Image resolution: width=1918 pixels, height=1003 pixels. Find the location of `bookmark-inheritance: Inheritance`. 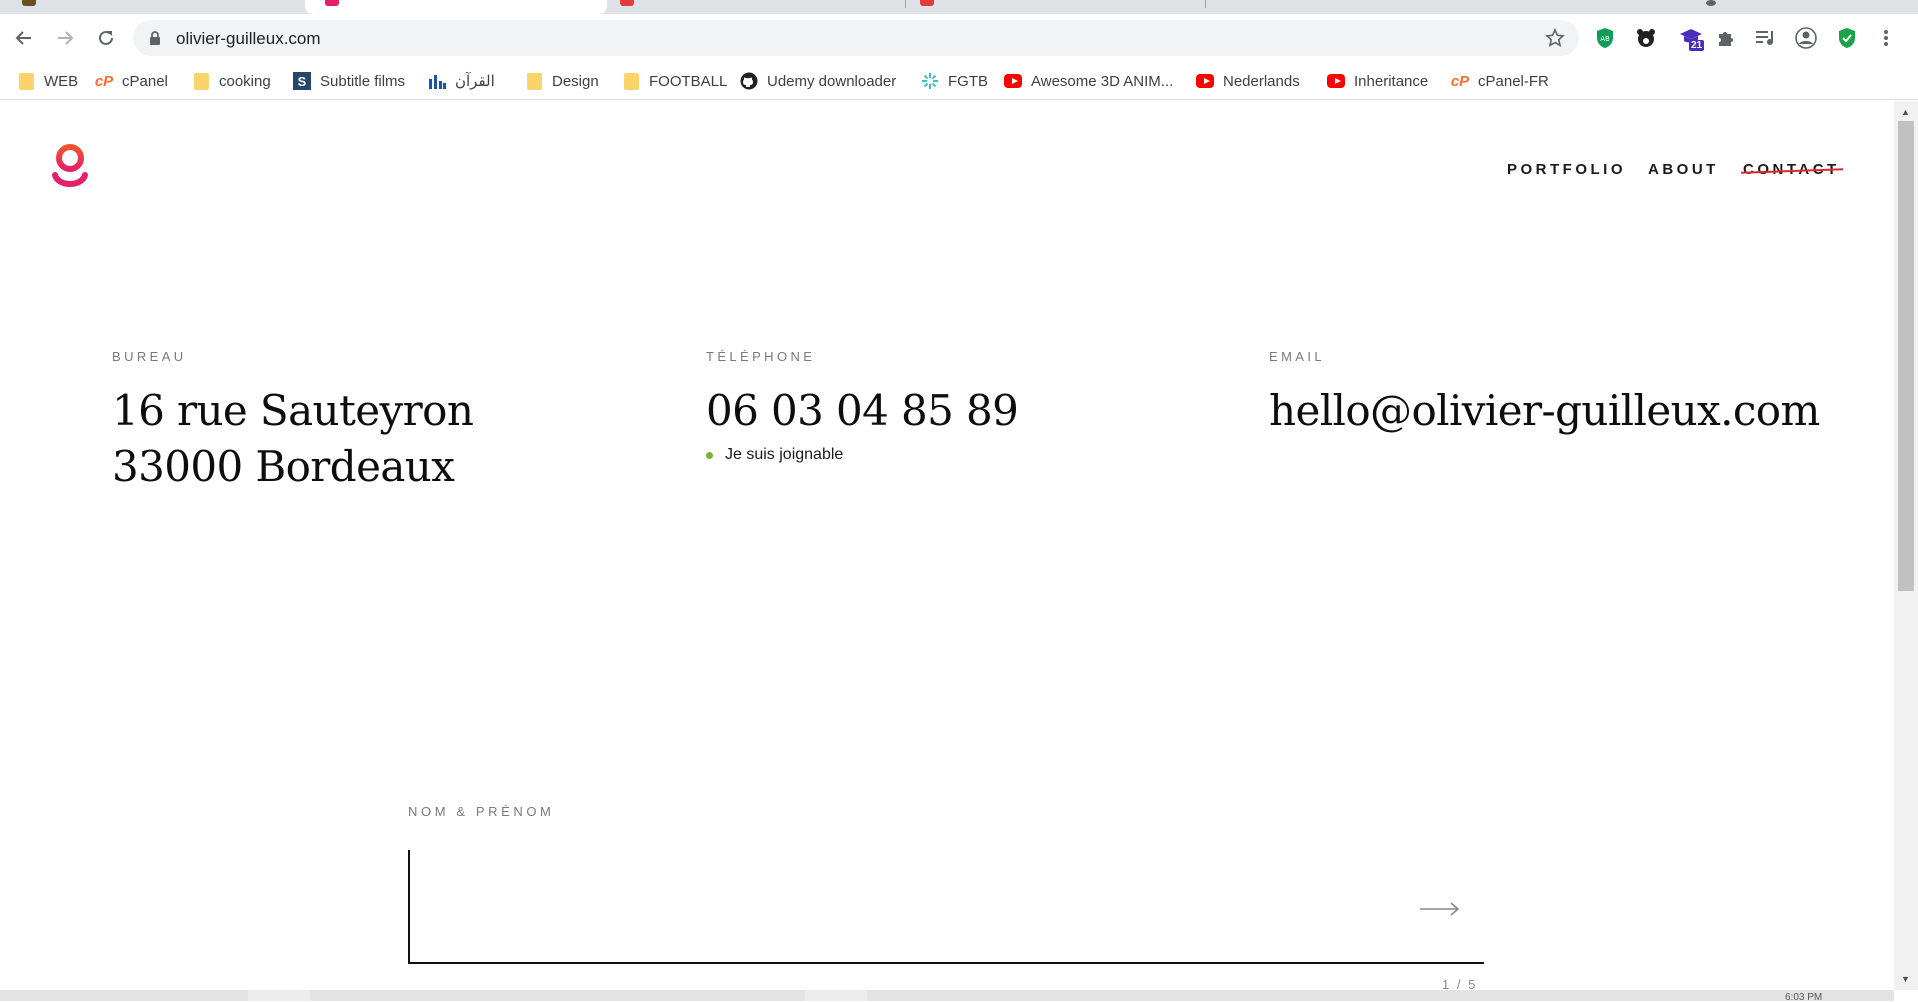

bookmark-inheritance: Inheritance is located at coordinates (1377, 81).